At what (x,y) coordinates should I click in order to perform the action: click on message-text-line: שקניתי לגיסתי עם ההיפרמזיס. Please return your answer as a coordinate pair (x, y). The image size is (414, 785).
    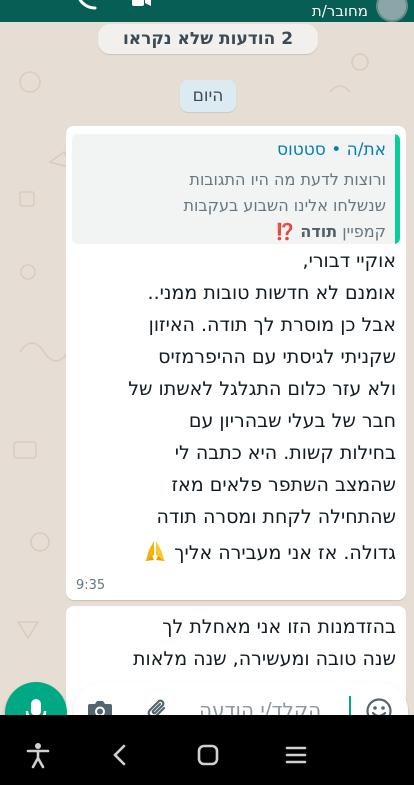
    Looking at the image, I should click on (277, 357).